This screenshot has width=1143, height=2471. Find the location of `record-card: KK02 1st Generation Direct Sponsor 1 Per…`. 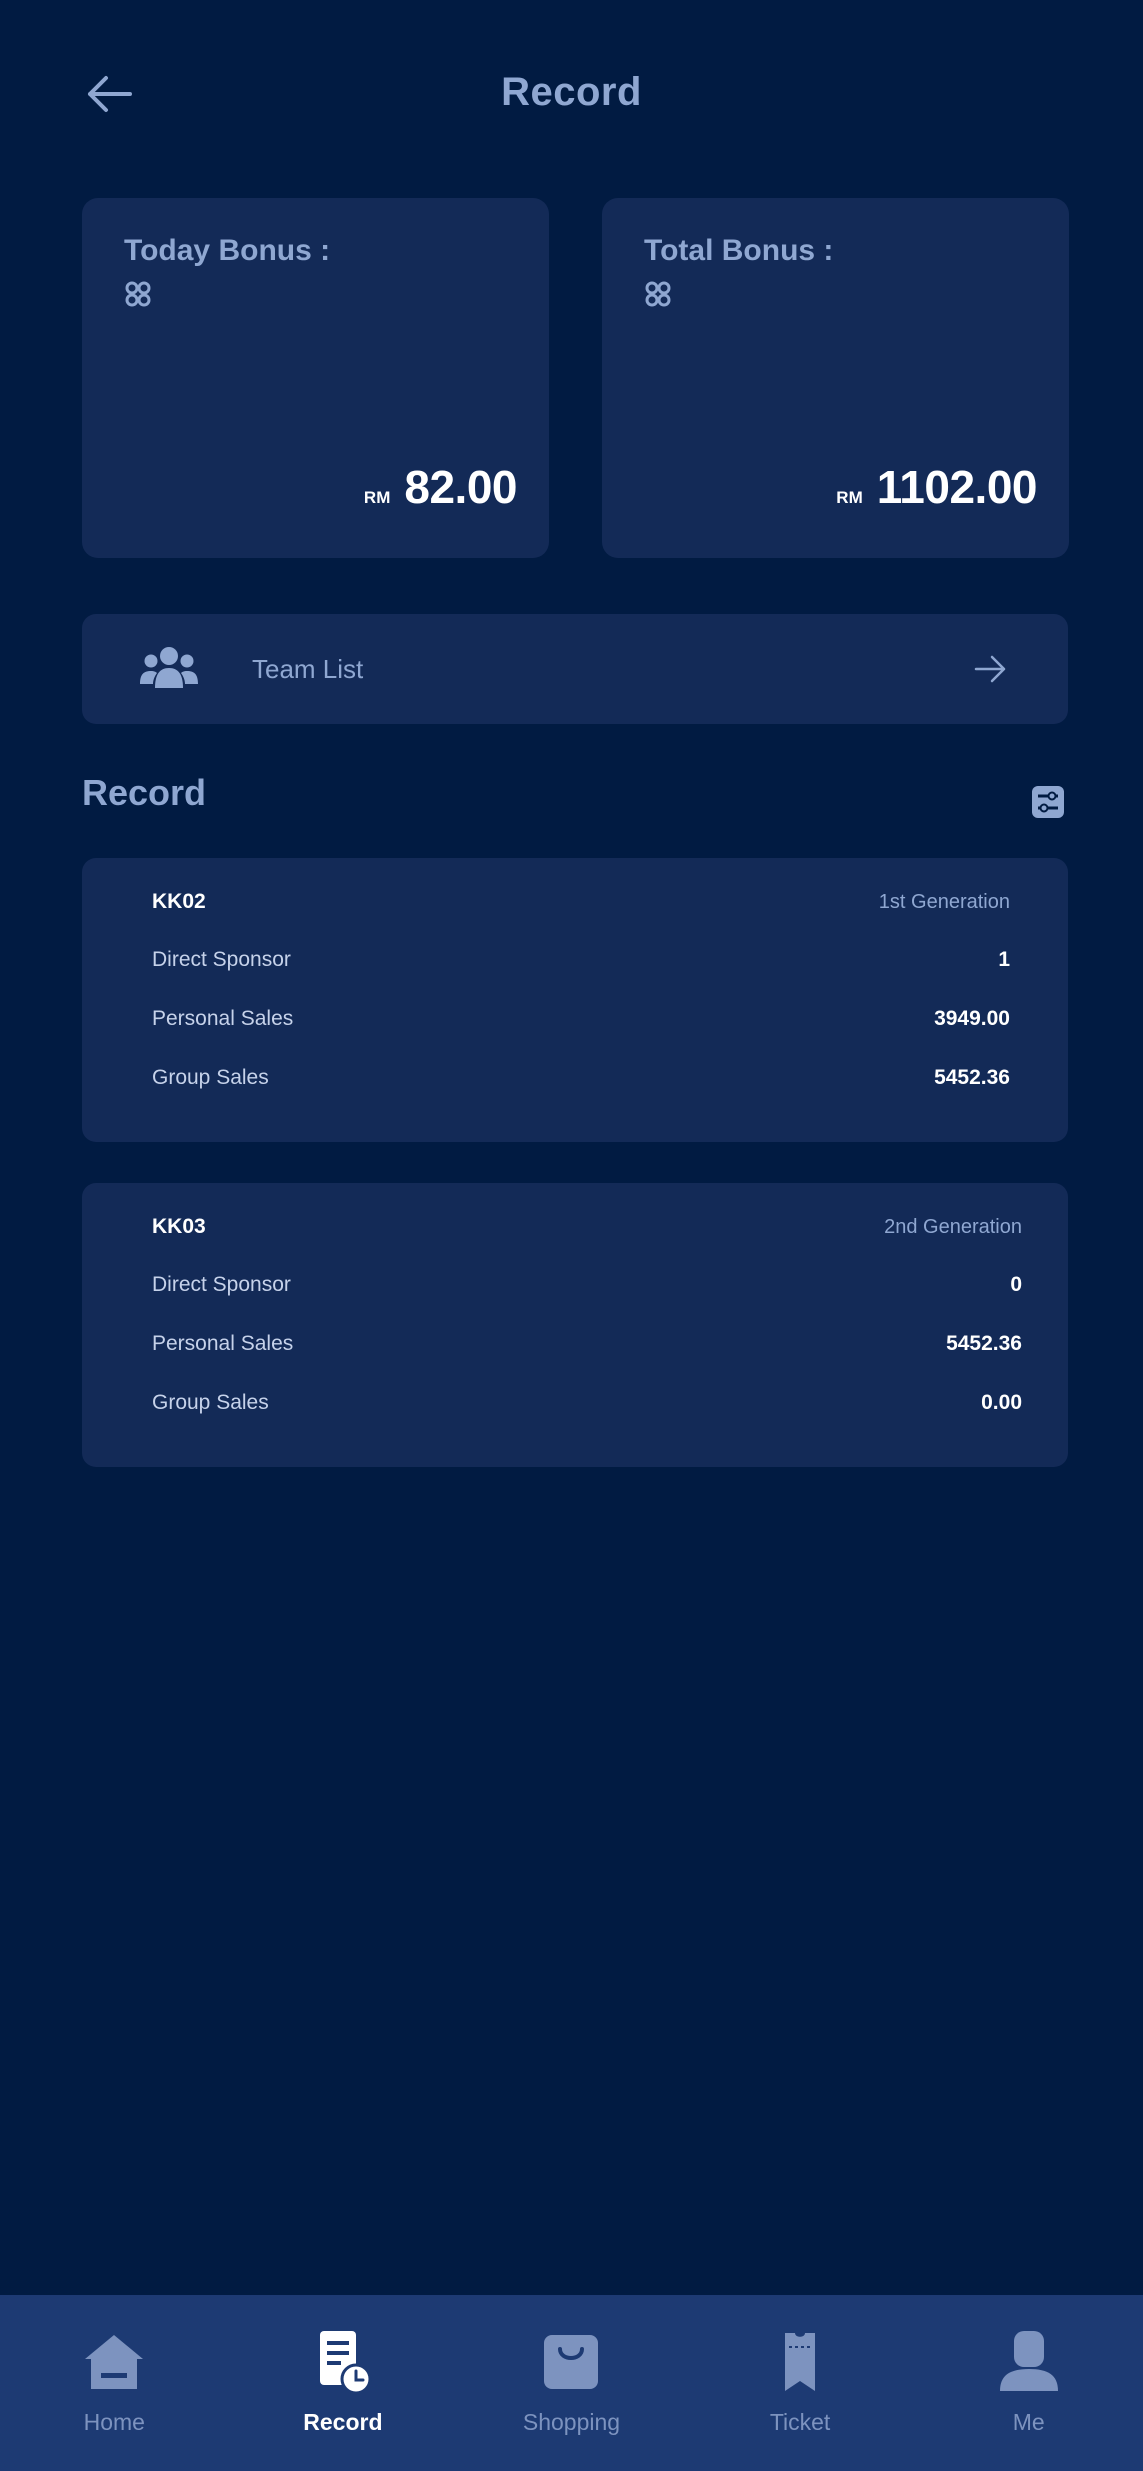

record-card: KK02 1st Generation Direct Sponsor 1 Per… is located at coordinates (575, 1000).